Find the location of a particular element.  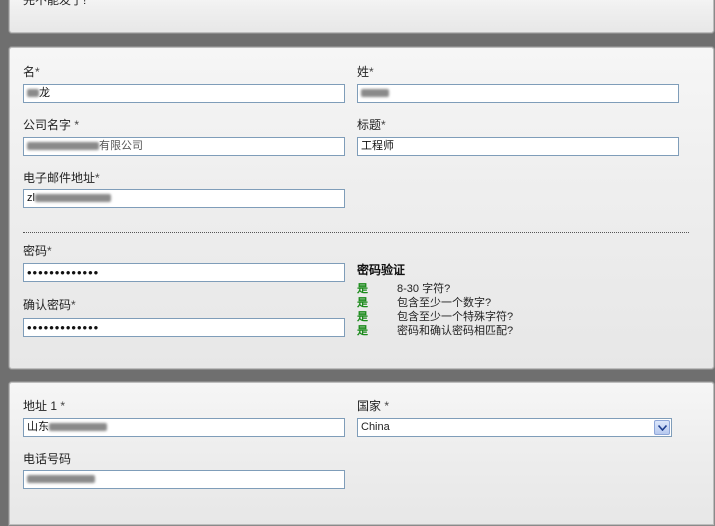

address1-field: 山东 is located at coordinates (184, 427).